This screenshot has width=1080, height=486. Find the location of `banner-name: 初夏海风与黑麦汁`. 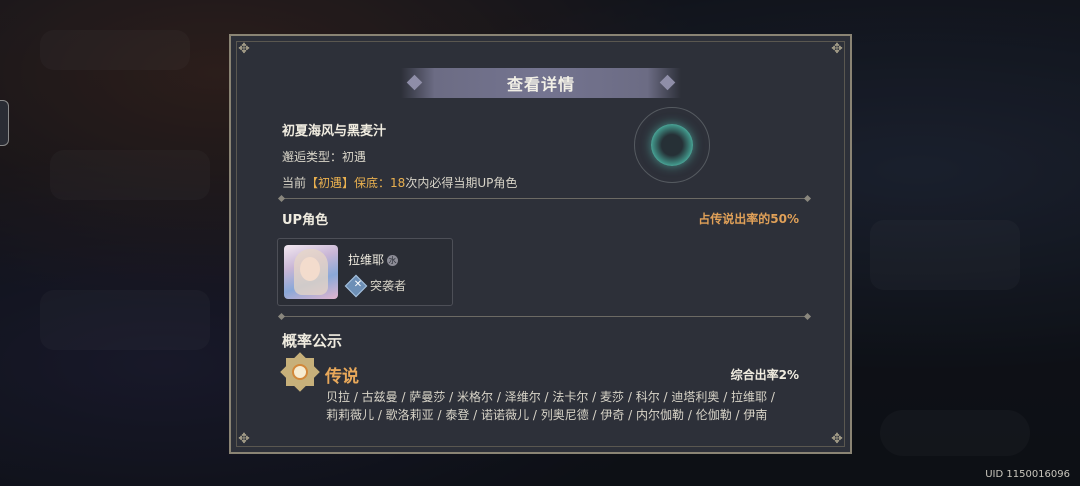

banner-name: 初夏海风与黑麦汁 is located at coordinates (334, 131).